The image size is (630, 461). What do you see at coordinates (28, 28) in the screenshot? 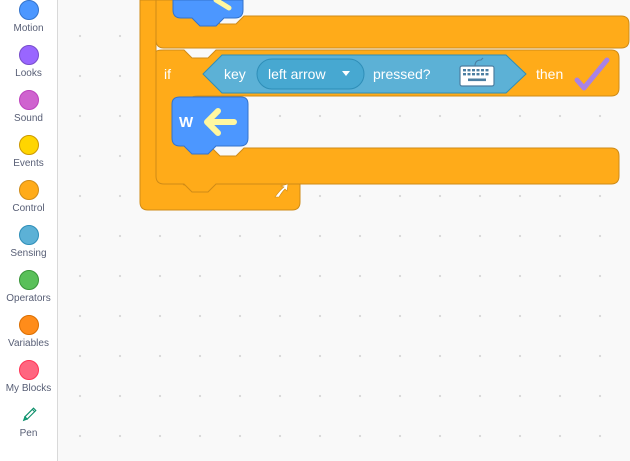
I see `category-label: Motion` at bounding box center [28, 28].